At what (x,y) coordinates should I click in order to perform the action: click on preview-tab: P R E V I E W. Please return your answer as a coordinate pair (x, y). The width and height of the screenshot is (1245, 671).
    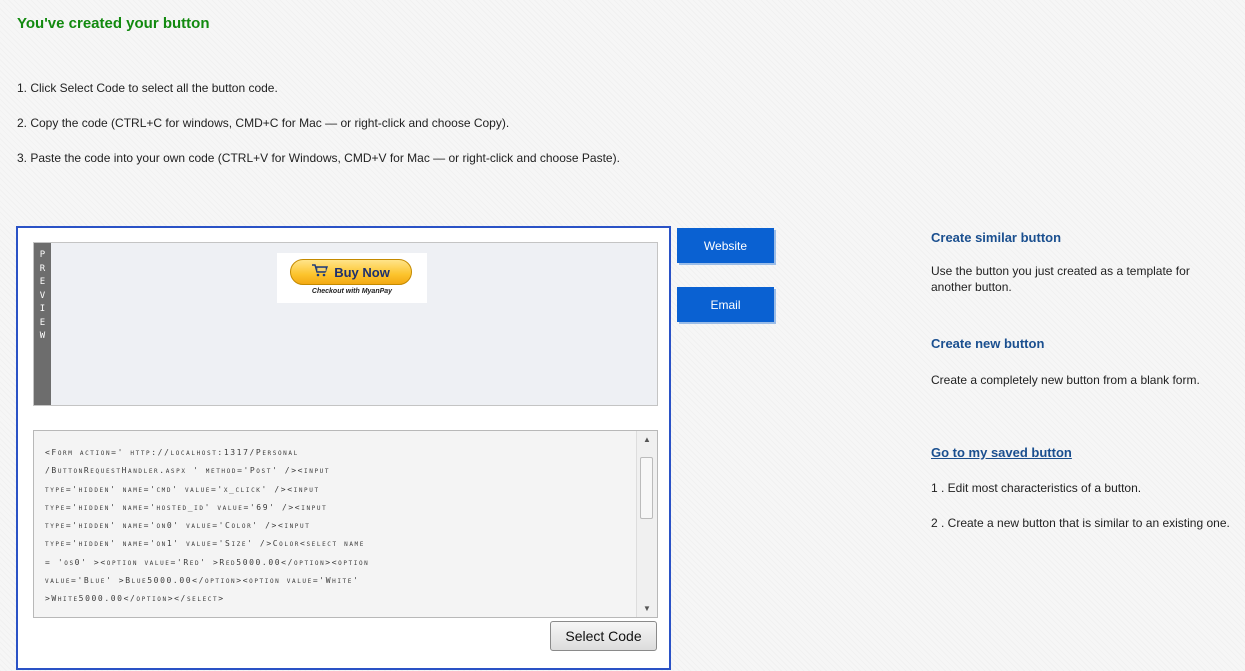
    Looking at the image, I should click on (42, 324).